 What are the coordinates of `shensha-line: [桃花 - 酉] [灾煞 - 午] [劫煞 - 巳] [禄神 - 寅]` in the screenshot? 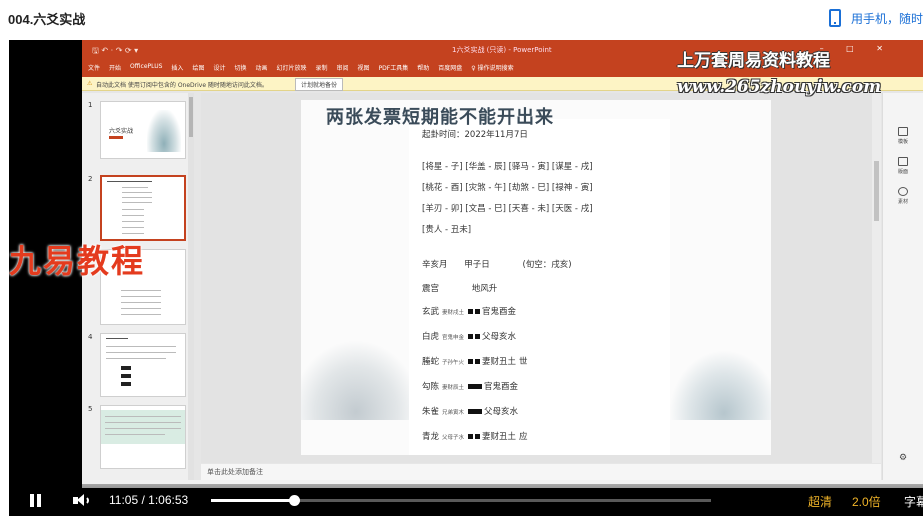 It's located at (507, 188).